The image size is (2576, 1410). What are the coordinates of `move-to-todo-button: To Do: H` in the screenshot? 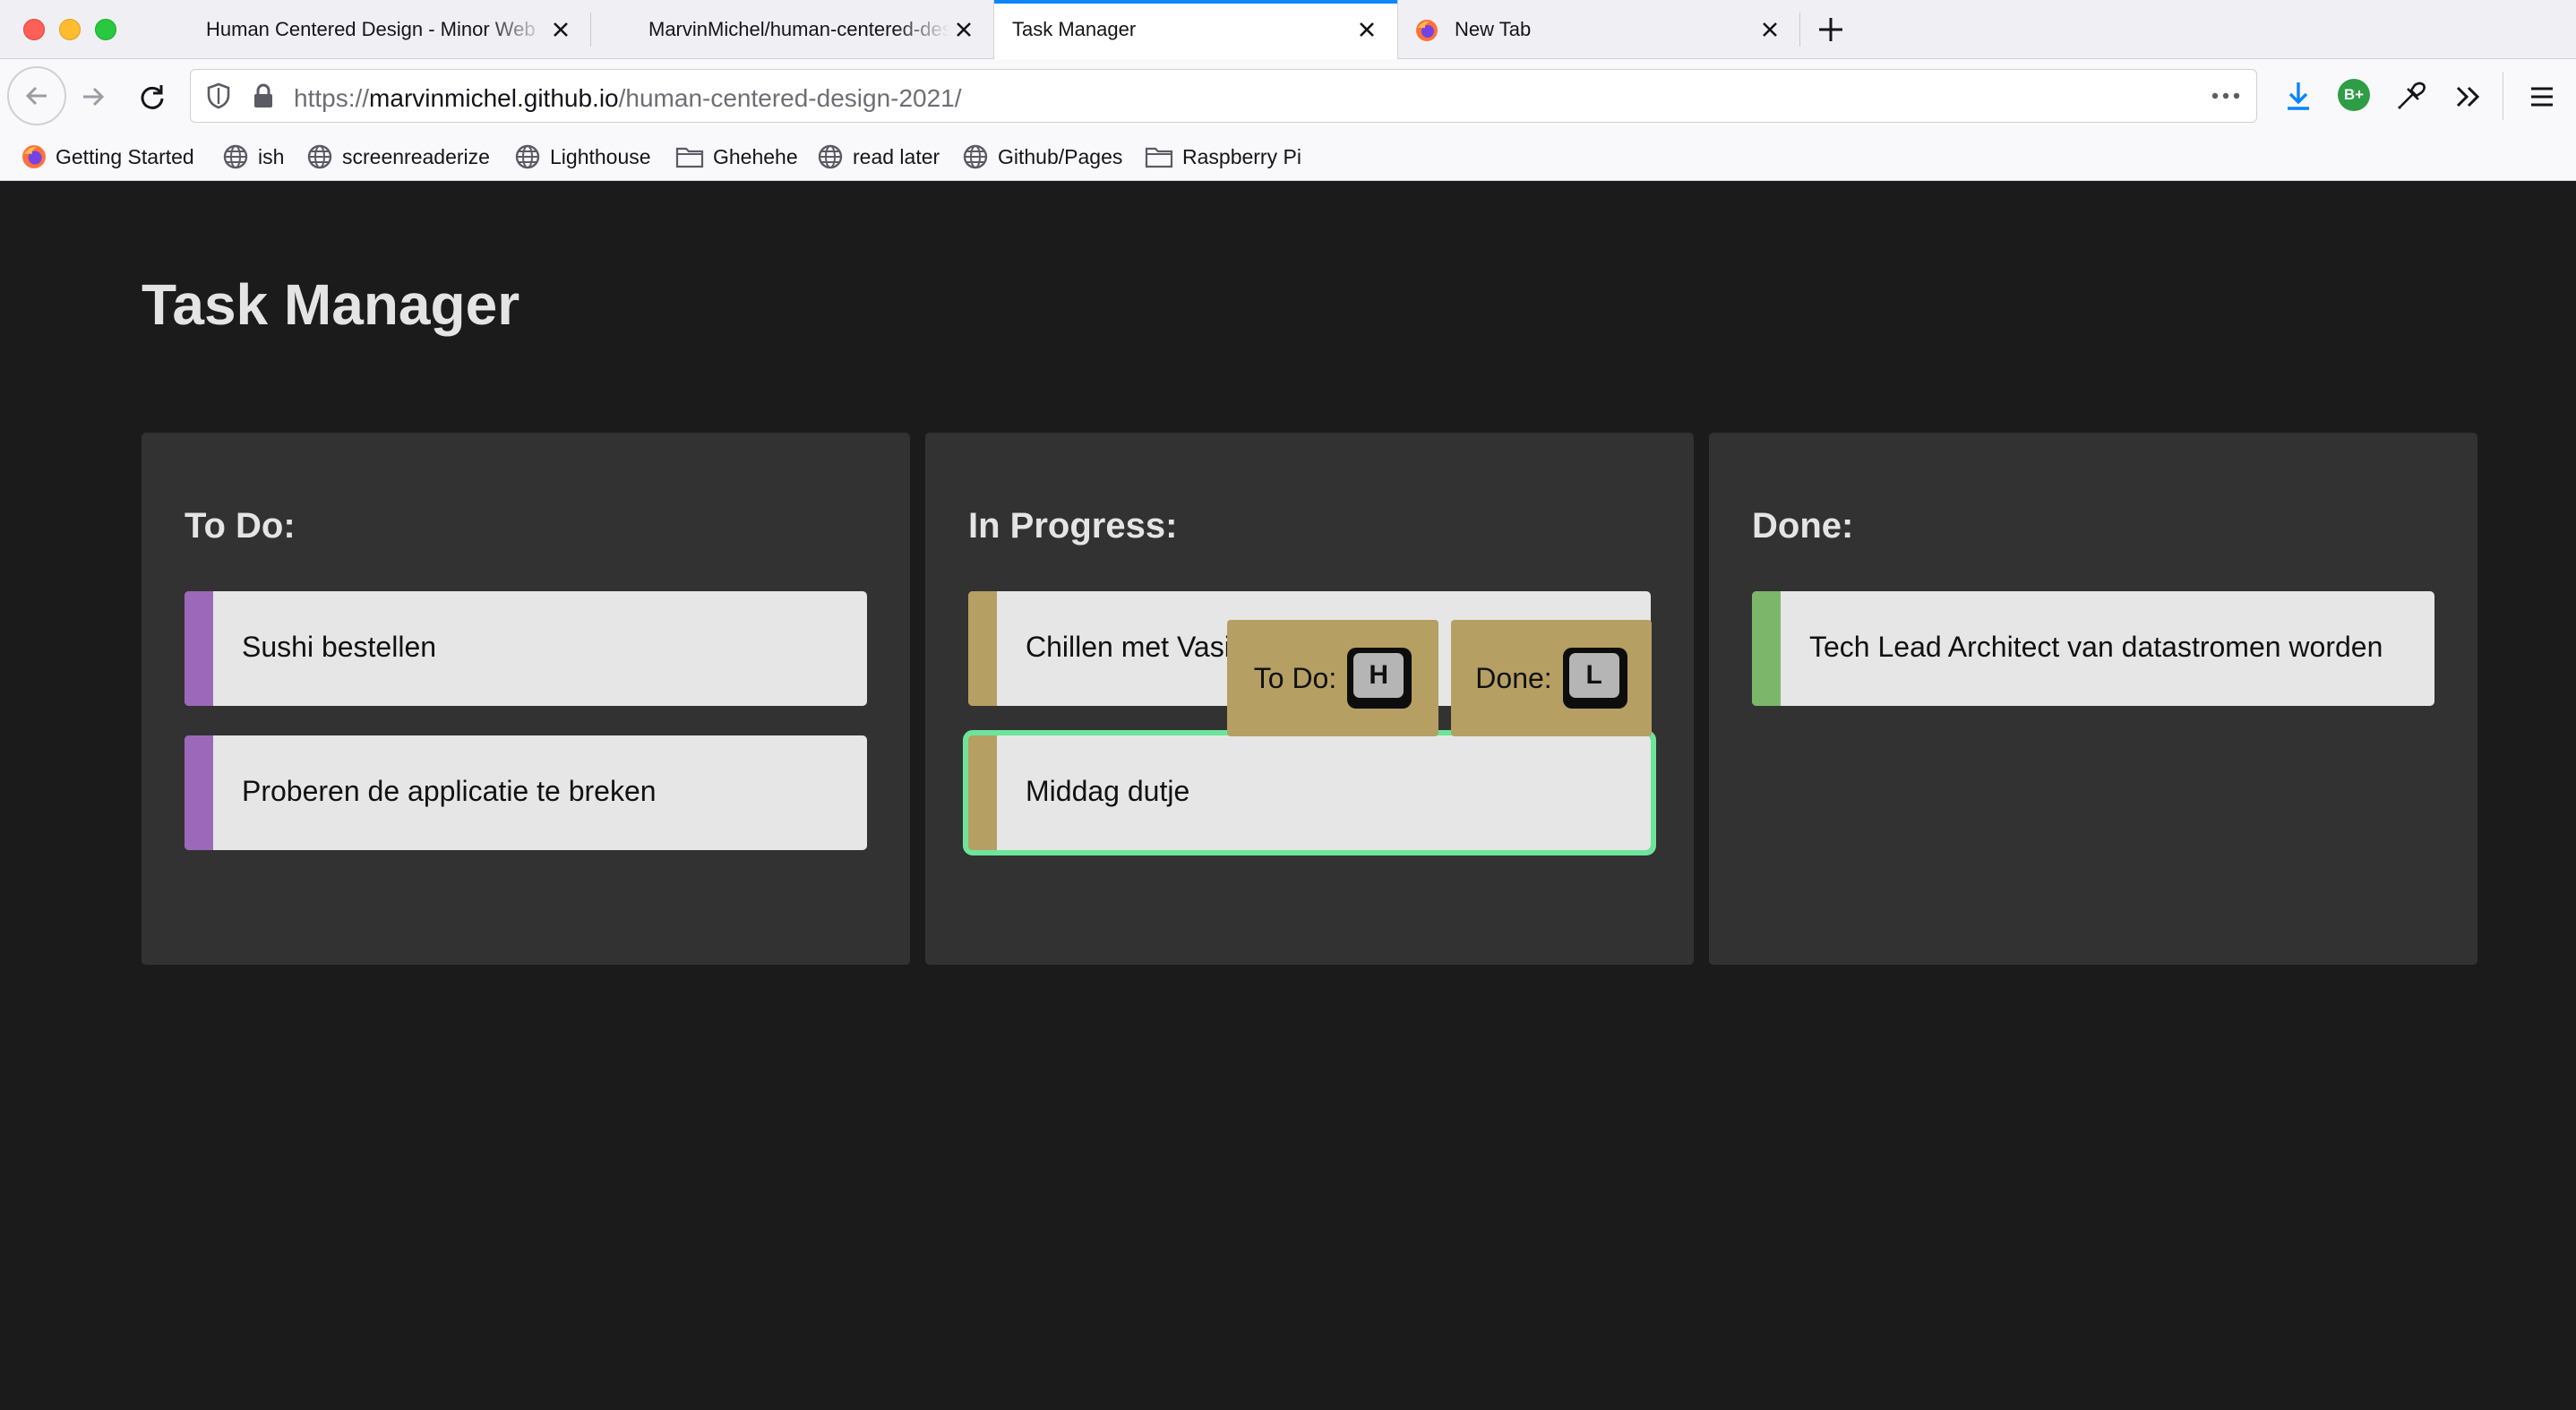 It's located at (1332, 678).